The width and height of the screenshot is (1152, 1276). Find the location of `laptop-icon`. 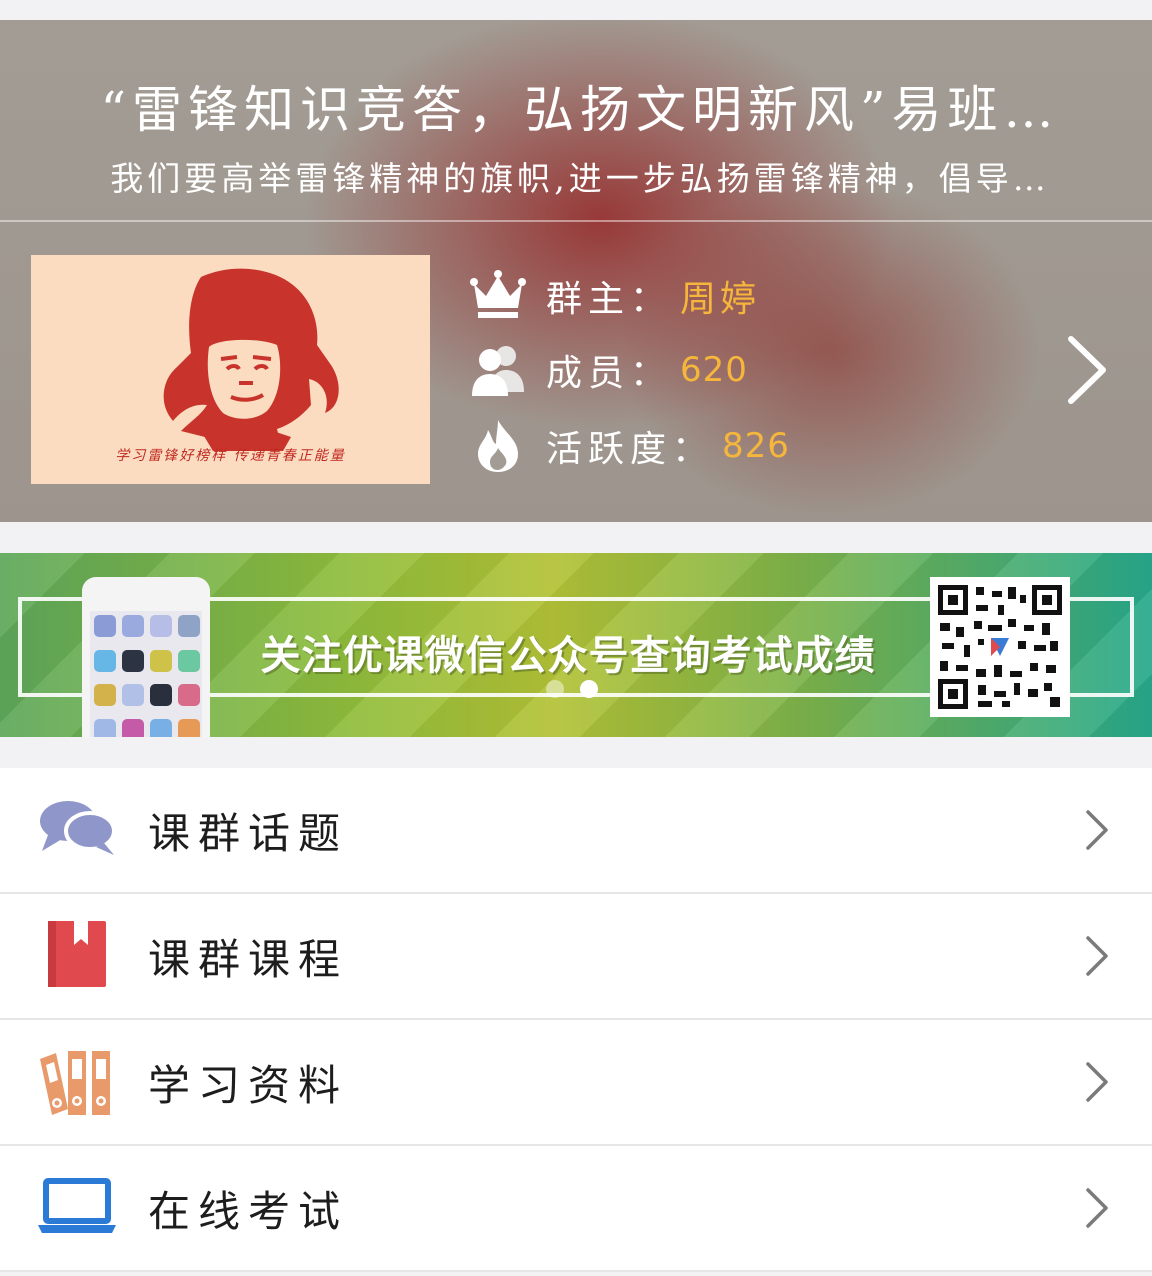

laptop-icon is located at coordinates (77, 1205).